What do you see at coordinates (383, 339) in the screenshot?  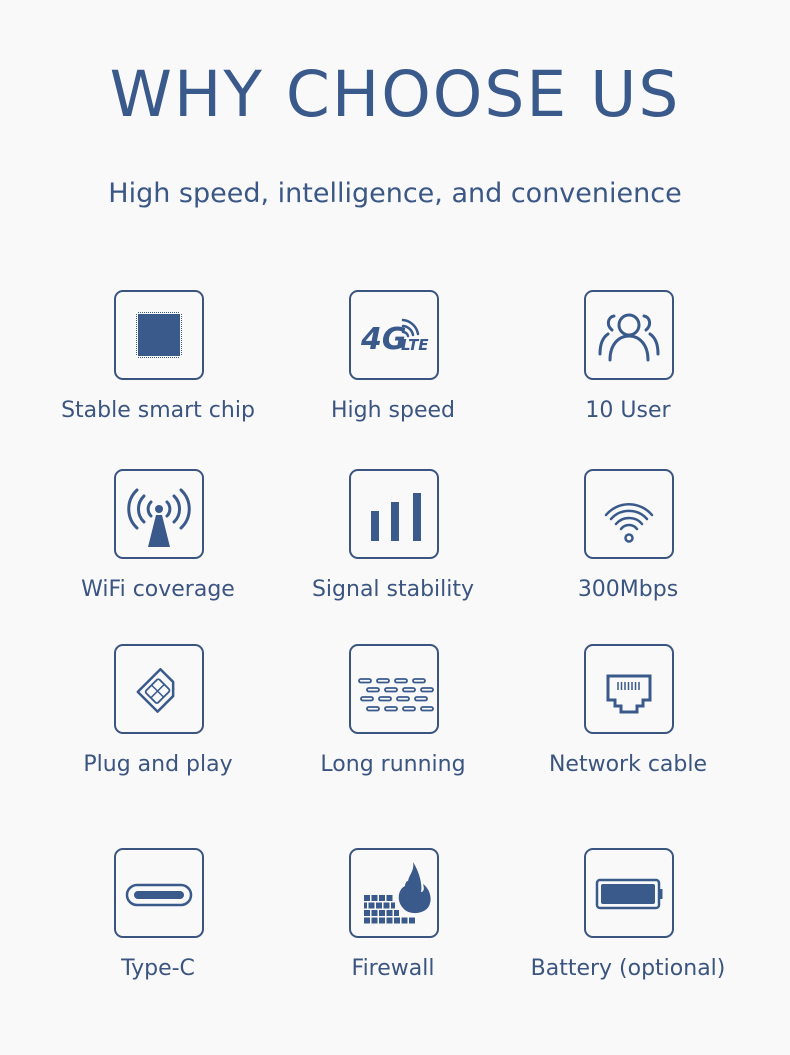 I see `svg-text: 4G` at bounding box center [383, 339].